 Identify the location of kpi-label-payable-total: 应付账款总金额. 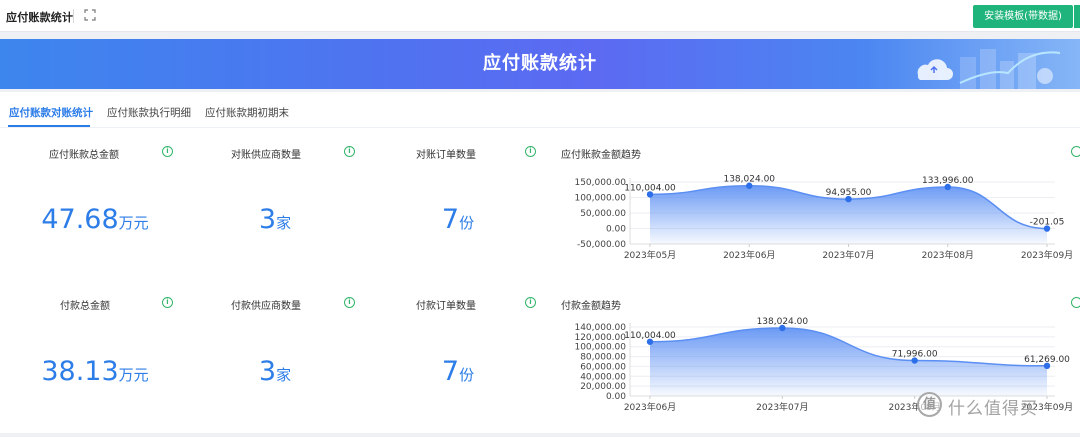
(84, 155).